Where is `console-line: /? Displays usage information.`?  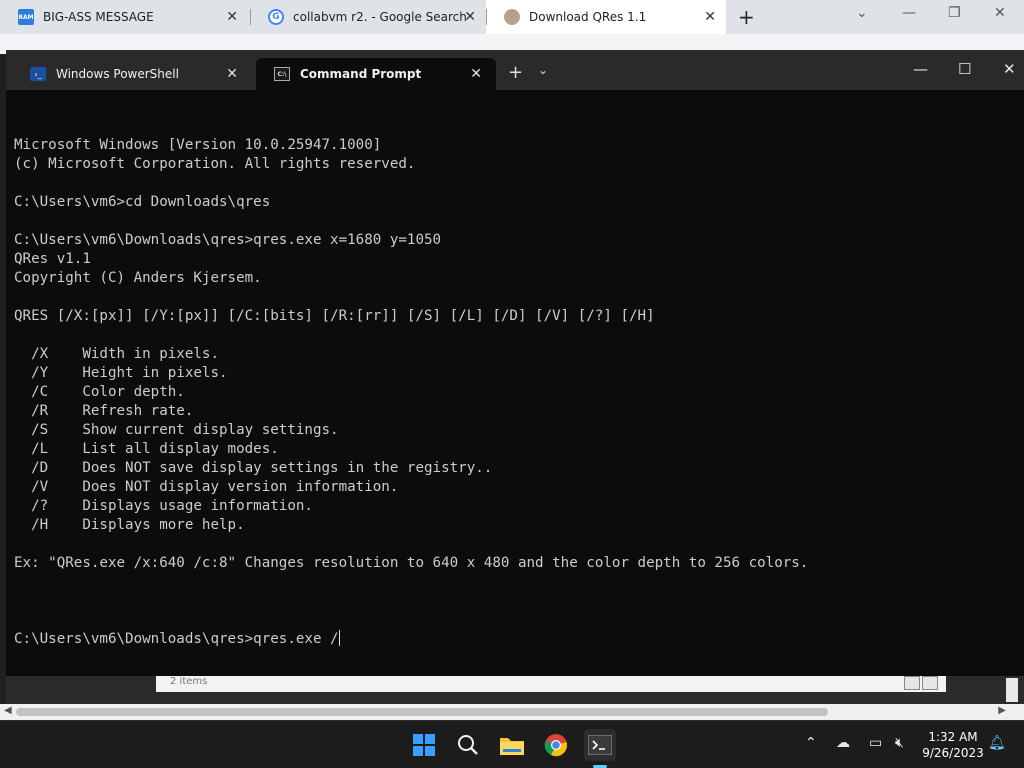 console-line: /? Displays usage information. is located at coordinates (163, 506).